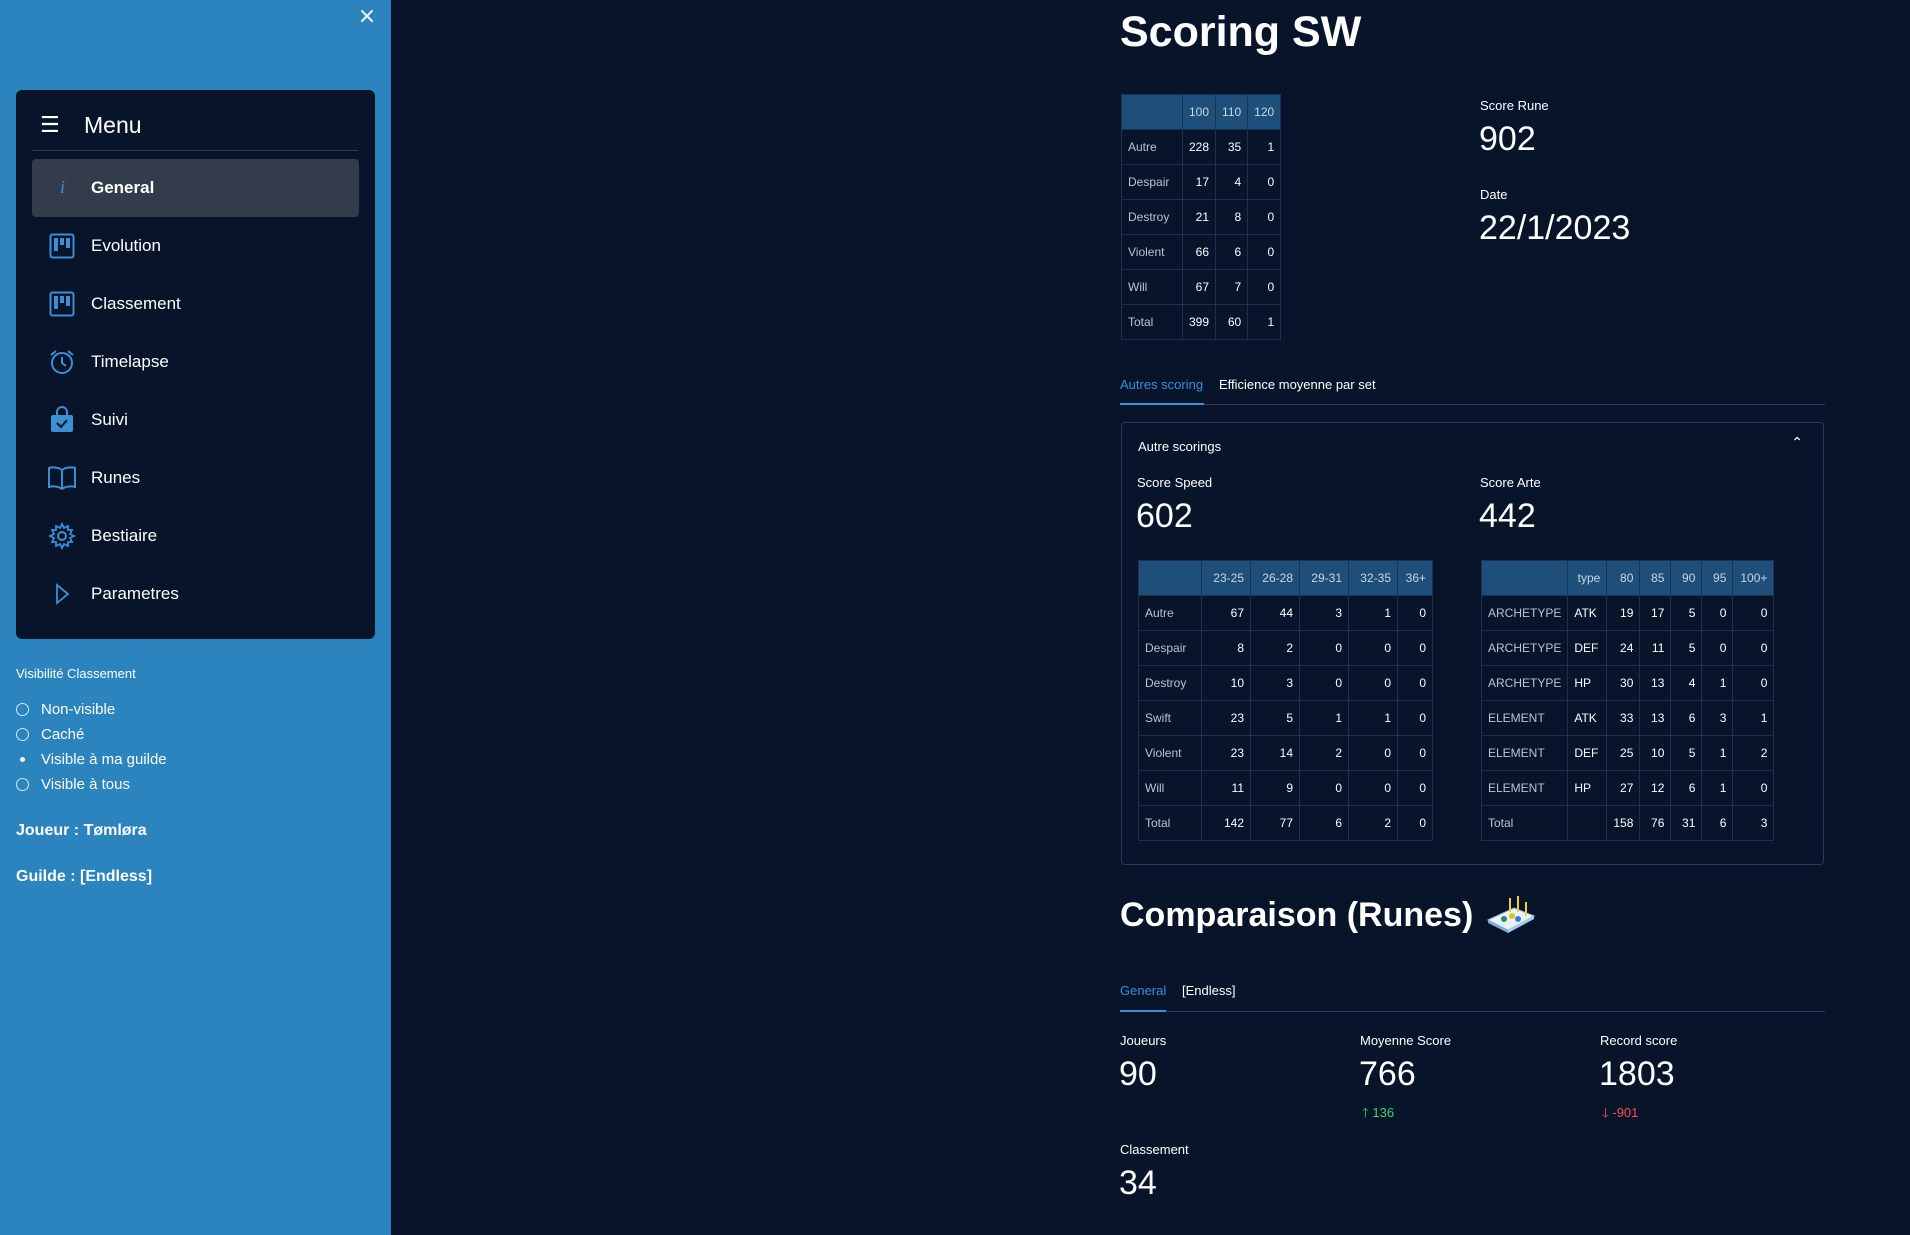 This screenshot has height=1235, width=1910. I want to click on table-header: 80, so click(1623, 578).